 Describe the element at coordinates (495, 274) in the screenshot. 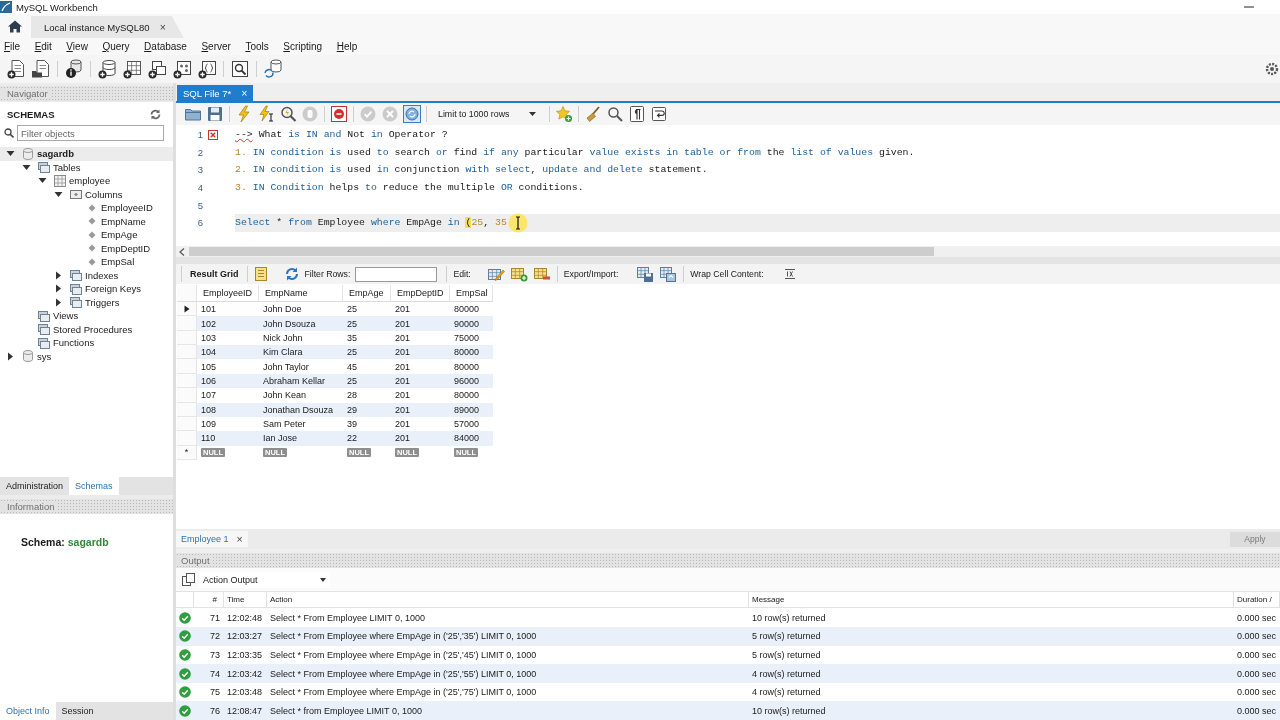

I see `edit-grid-icon` at that location.